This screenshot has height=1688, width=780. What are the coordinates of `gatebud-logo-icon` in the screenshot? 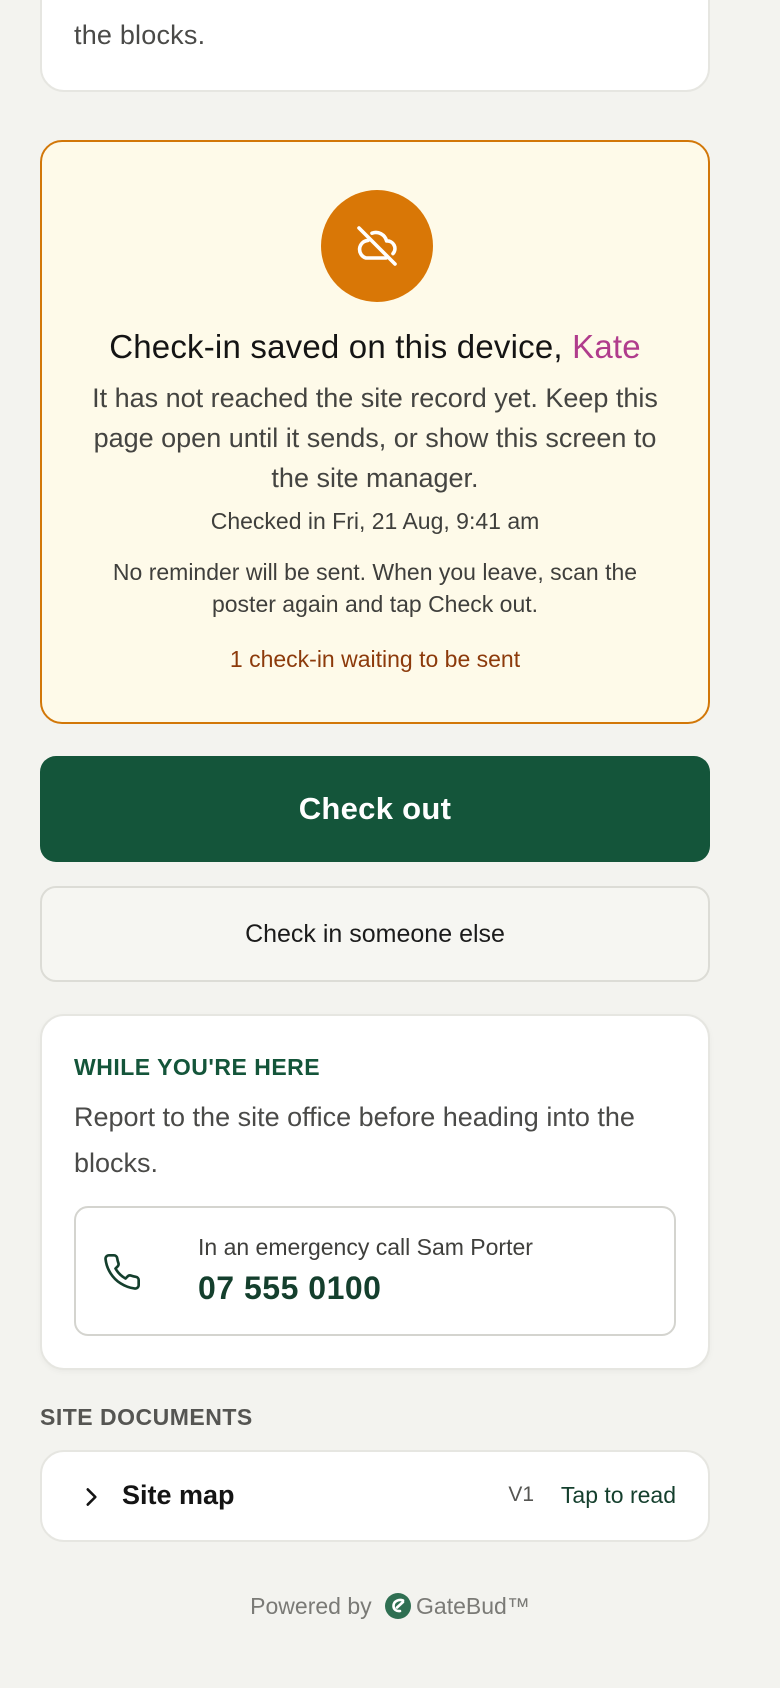 It's located at (398, 1606).